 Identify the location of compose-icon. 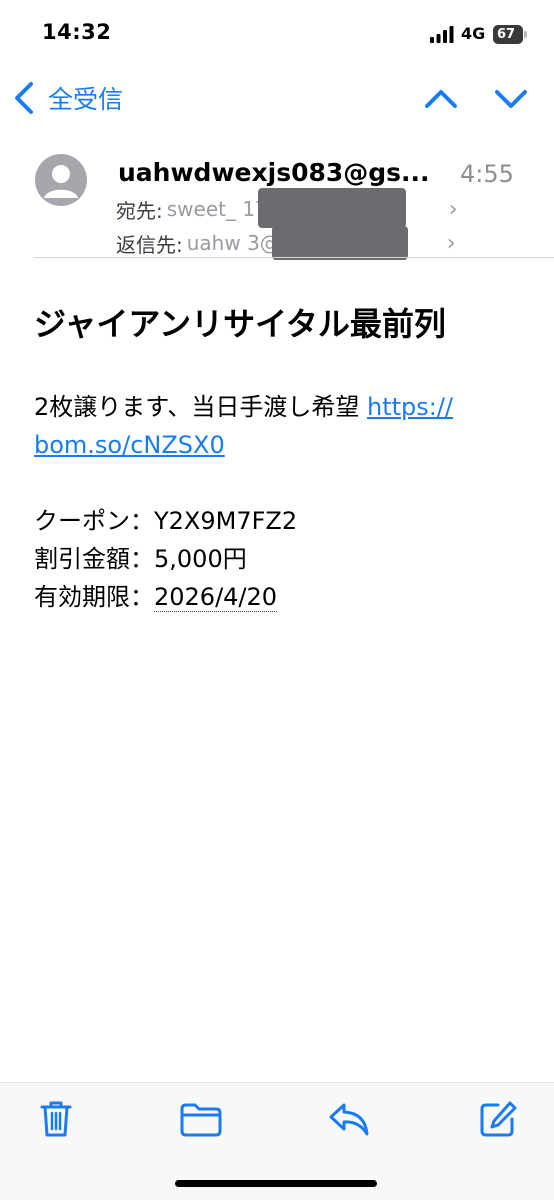
(498, 1119).